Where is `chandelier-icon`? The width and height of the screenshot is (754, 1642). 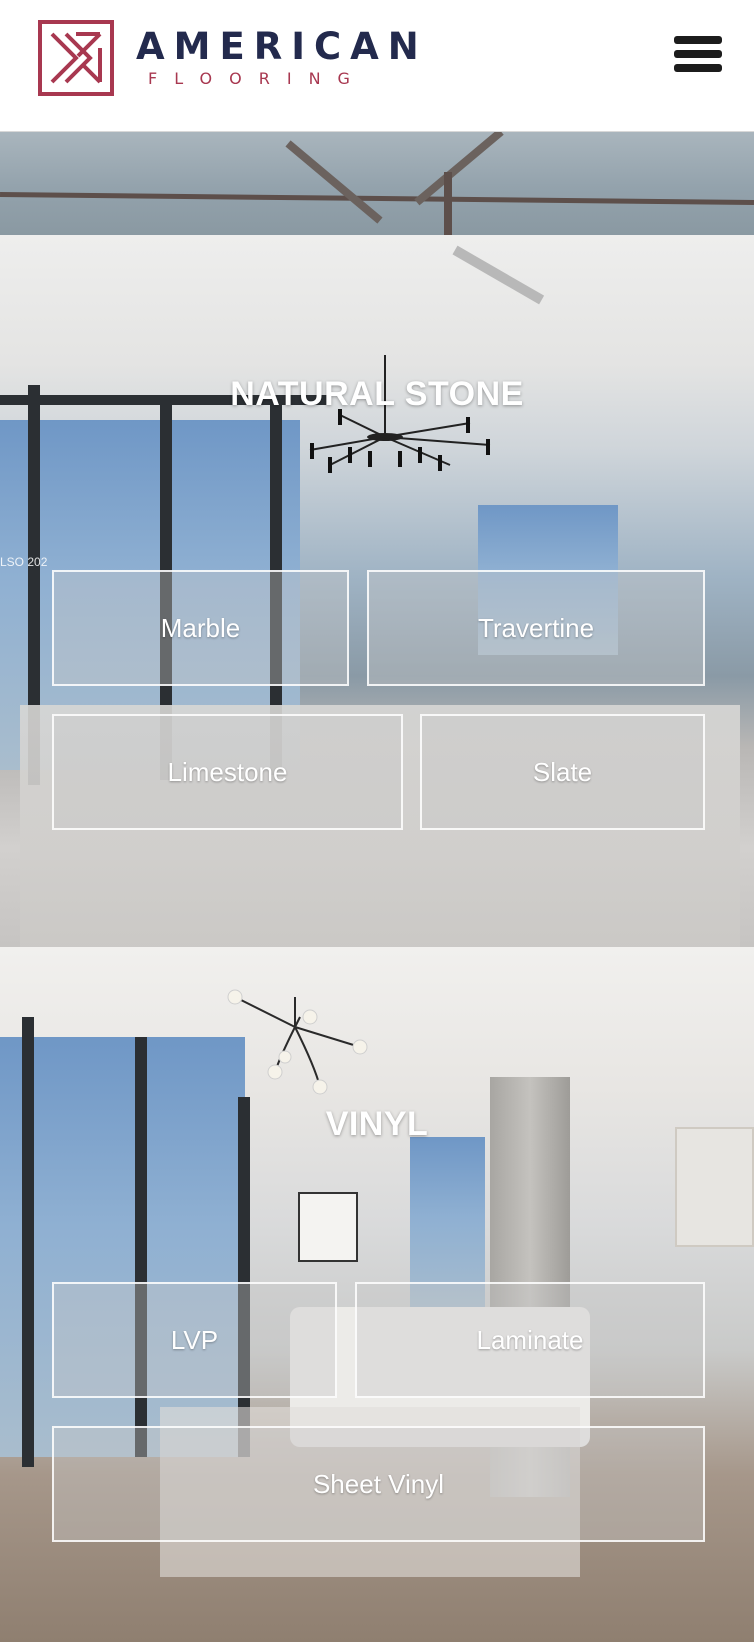
chandelier-icon is located at coordinates (400, 414).